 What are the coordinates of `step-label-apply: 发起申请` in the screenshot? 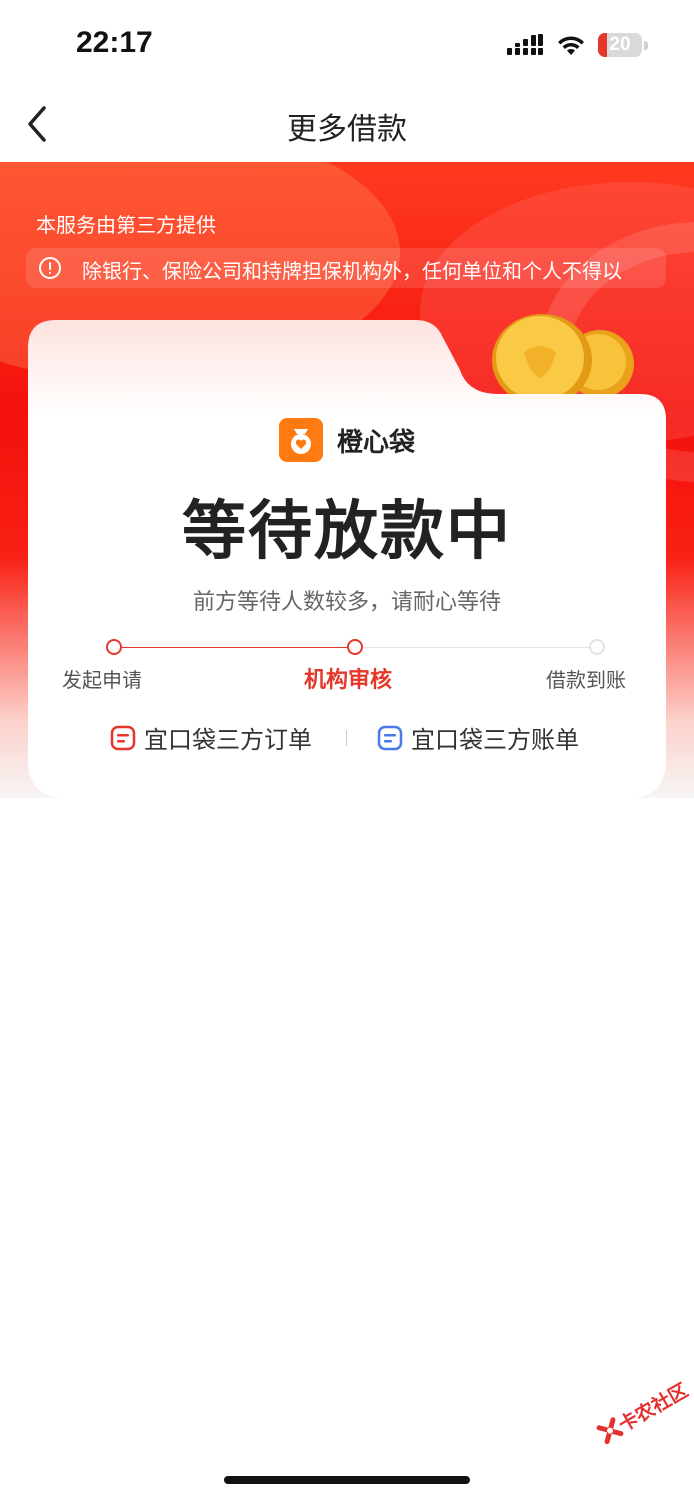 It's located at (102, 680).